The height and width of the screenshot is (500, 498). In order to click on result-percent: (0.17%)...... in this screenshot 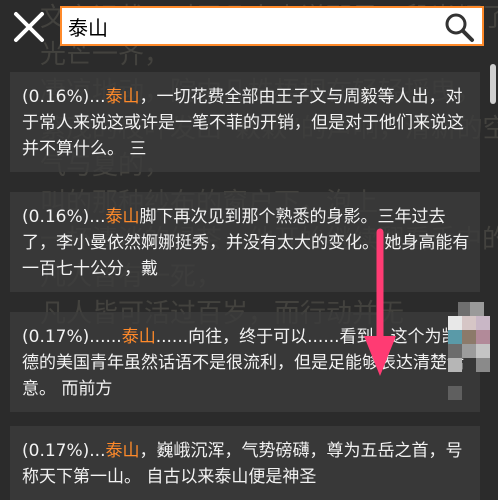, I will do `click(72, 337)`.